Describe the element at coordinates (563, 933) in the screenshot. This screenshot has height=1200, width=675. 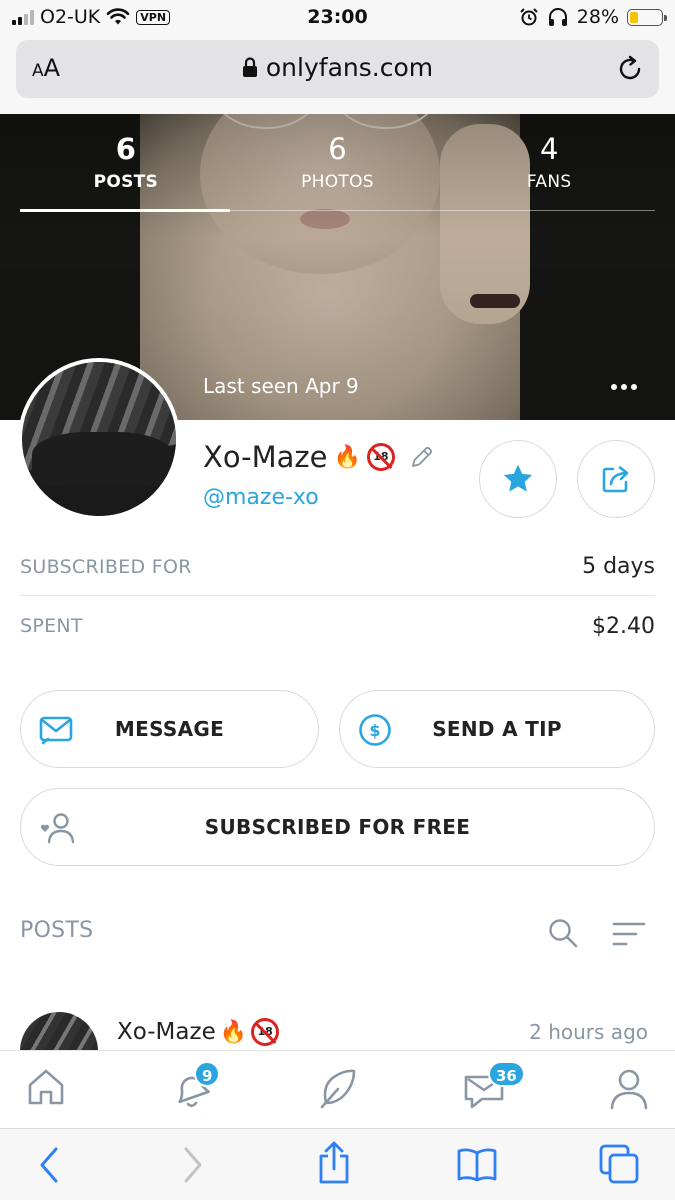
I see `search-icon` at that location.